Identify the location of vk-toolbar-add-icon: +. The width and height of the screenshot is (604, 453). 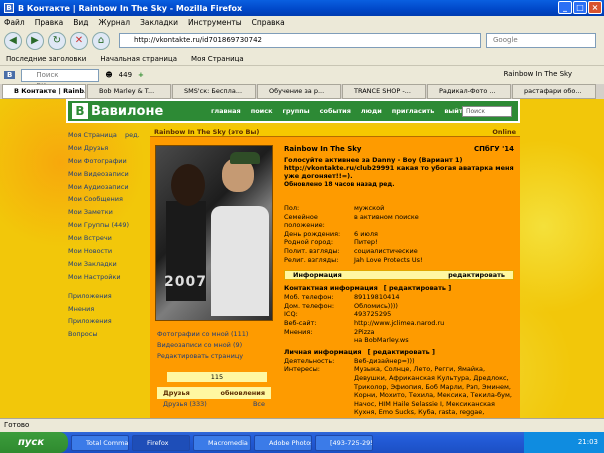
(141, 75).